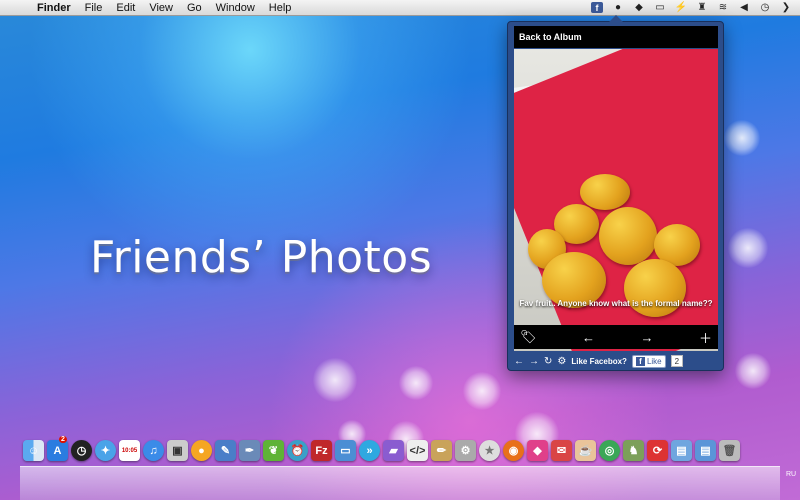 The height and width of the screenshot is (500, 800). I want to click on menu-file: File, so click(94, 8).